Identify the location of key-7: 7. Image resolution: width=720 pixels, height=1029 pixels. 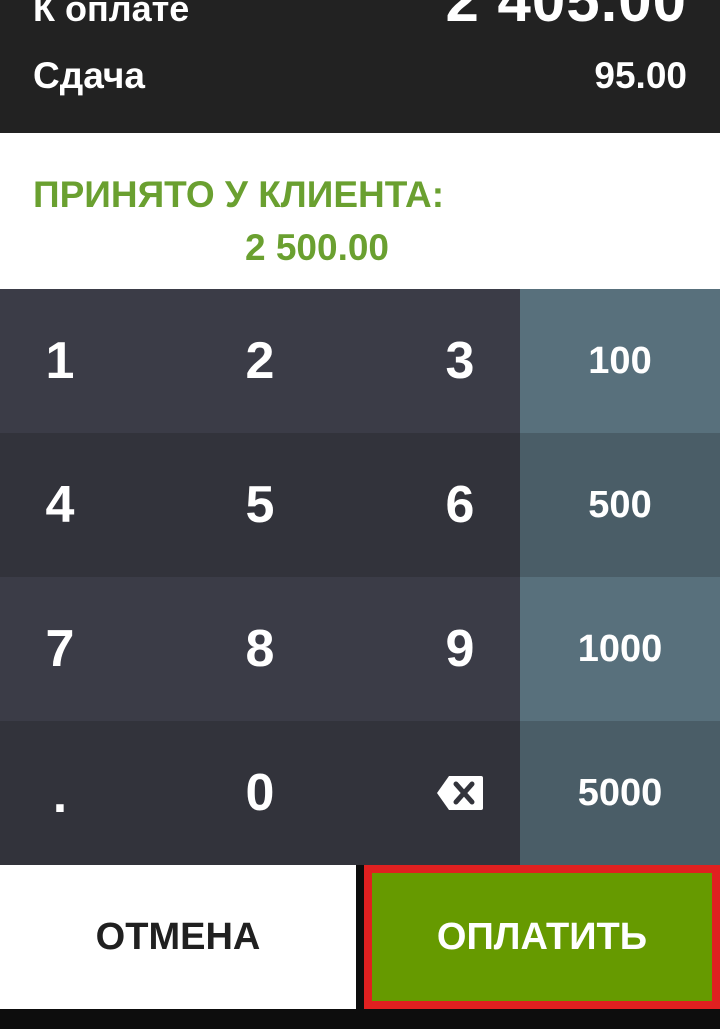
(60, 649).